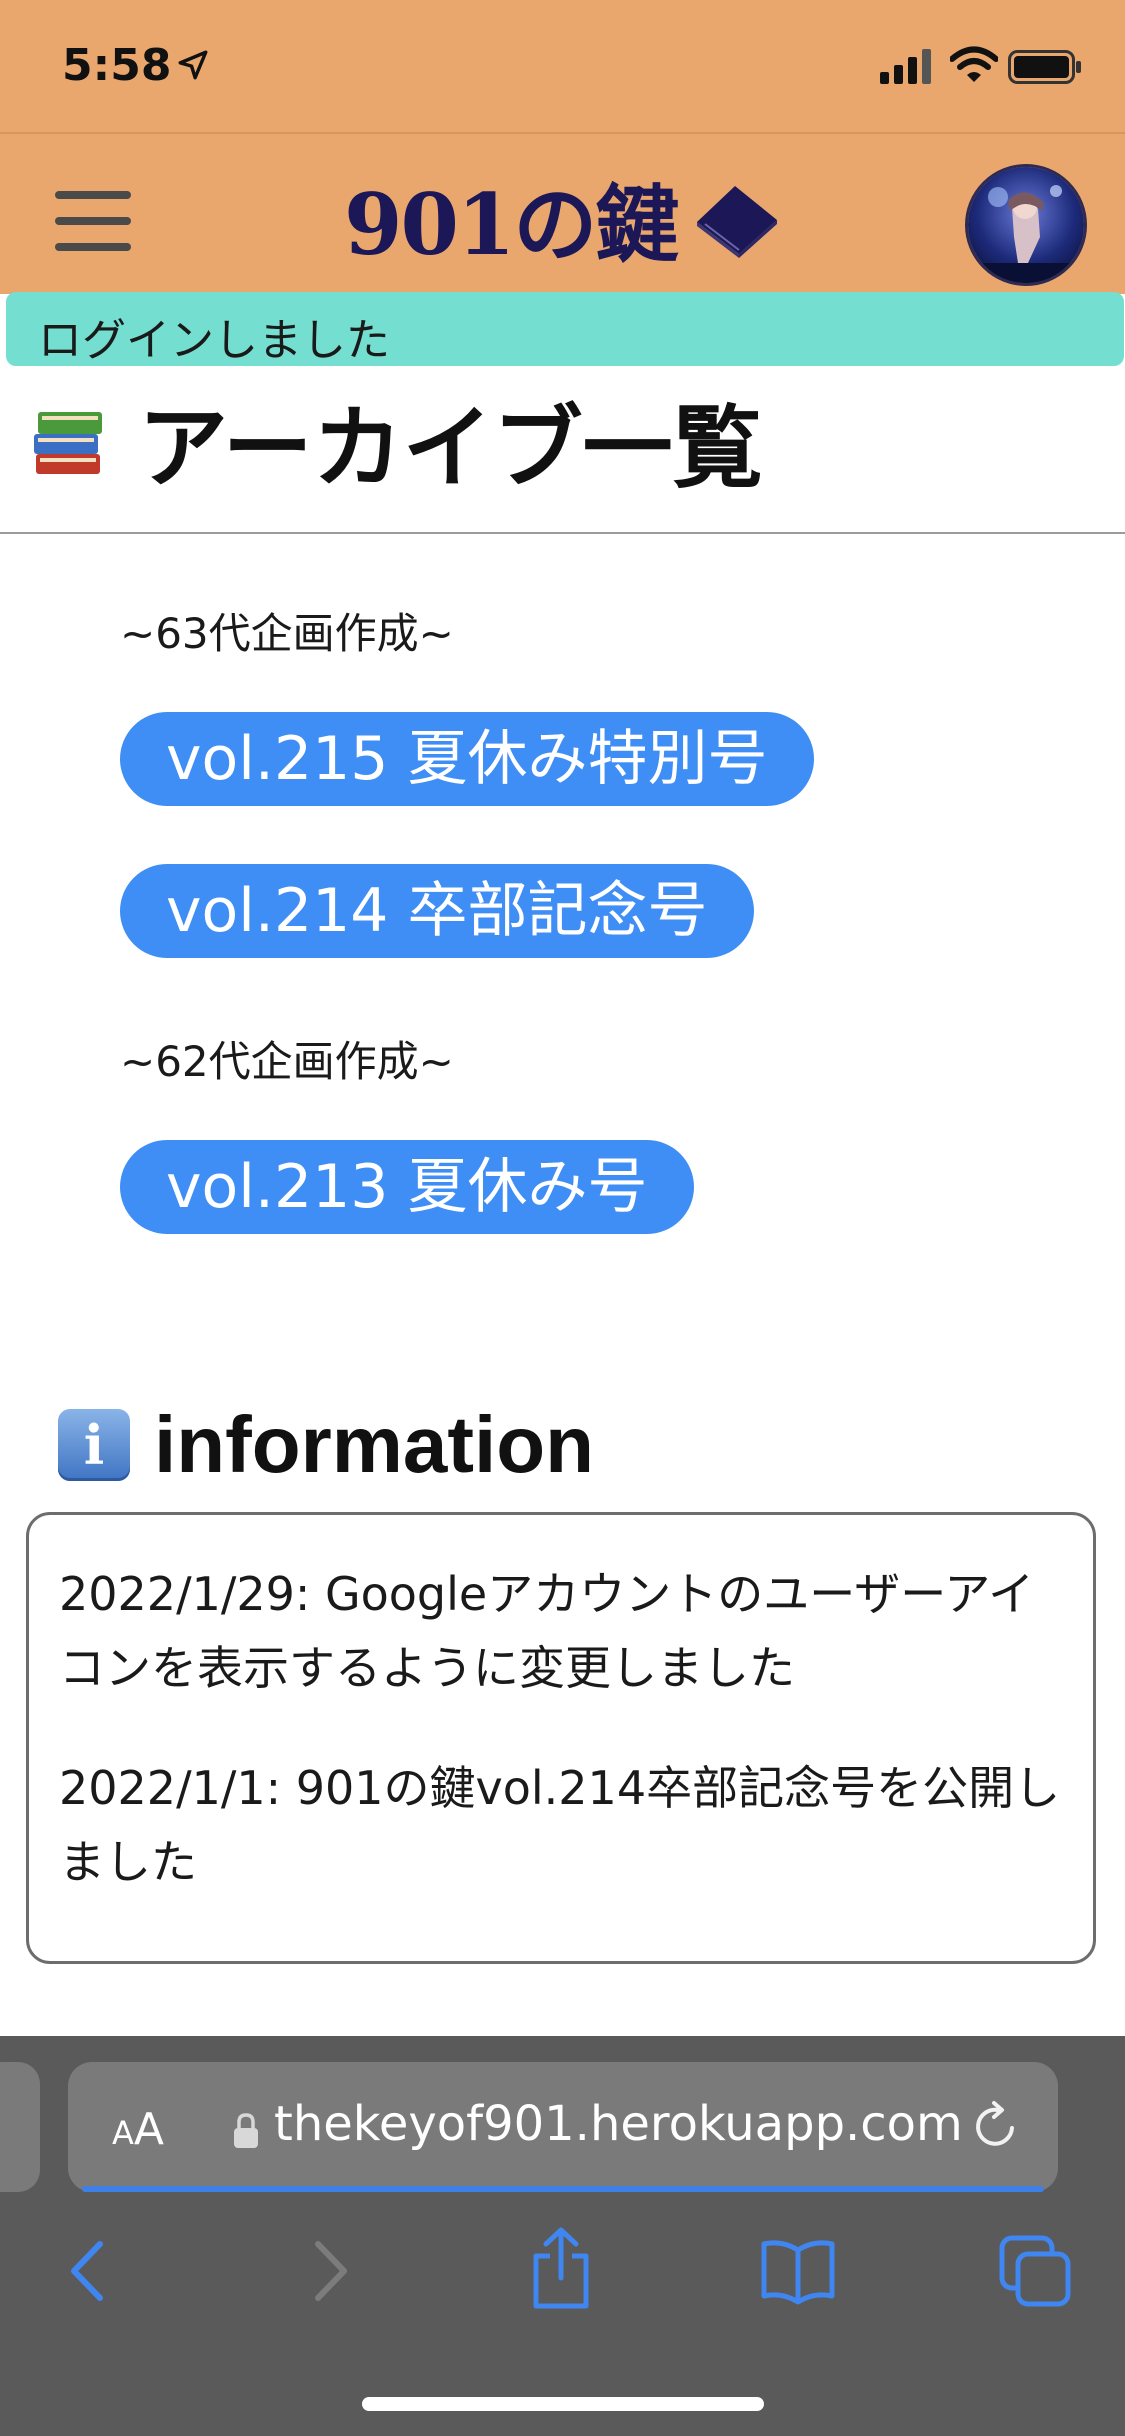  What do you see at coordinates (138, 2129) in the screenshot?
I see `reader-text-size-button: AA` at bounding box center [138, 2129].